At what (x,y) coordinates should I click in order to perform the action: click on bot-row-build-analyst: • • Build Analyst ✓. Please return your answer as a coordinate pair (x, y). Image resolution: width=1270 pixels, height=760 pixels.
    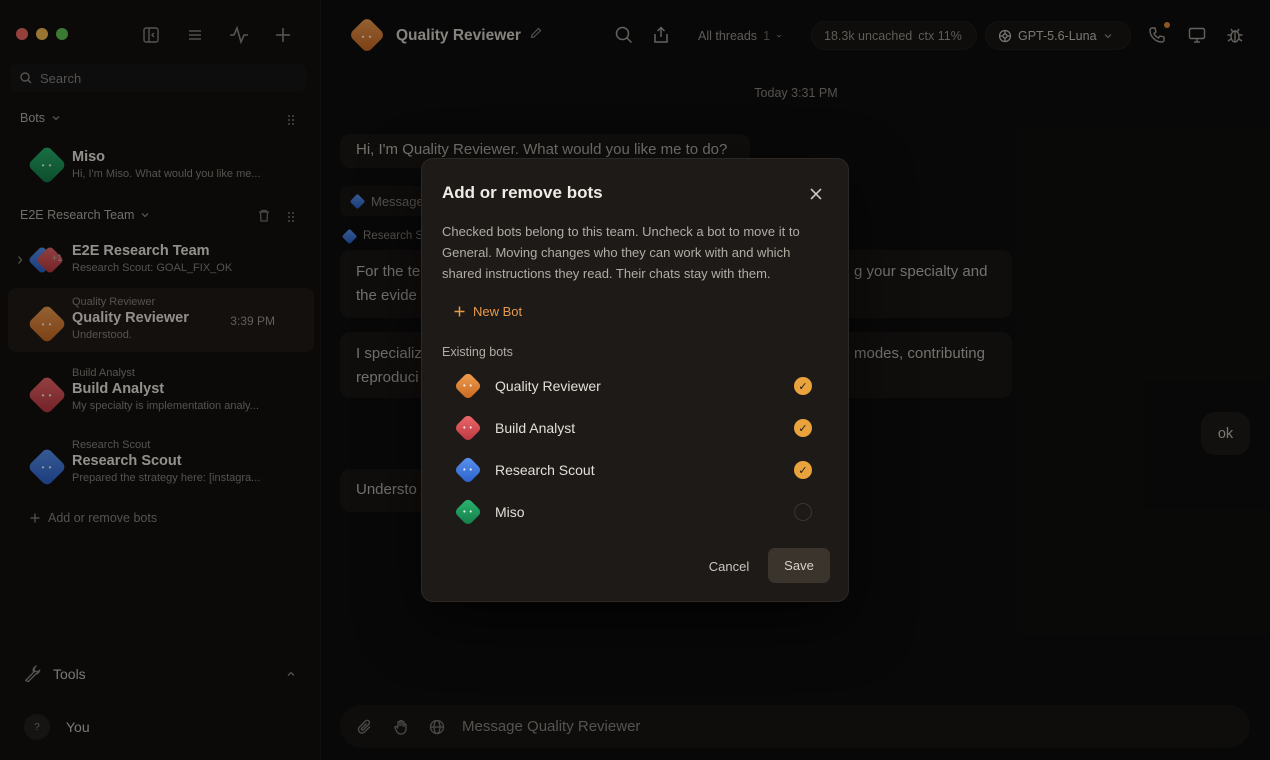
    Looking at the image, I should click on (637, 428).